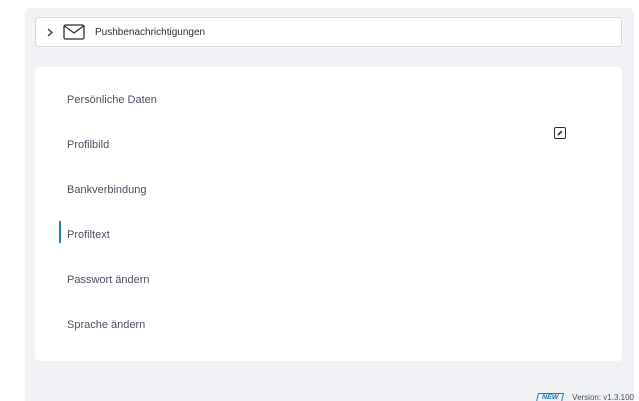 The image size is (639, 401). Describe the element at coordinates (108, 280) in the screenshot. I see `menu-item-change-password: Passwort ändern` at that location.